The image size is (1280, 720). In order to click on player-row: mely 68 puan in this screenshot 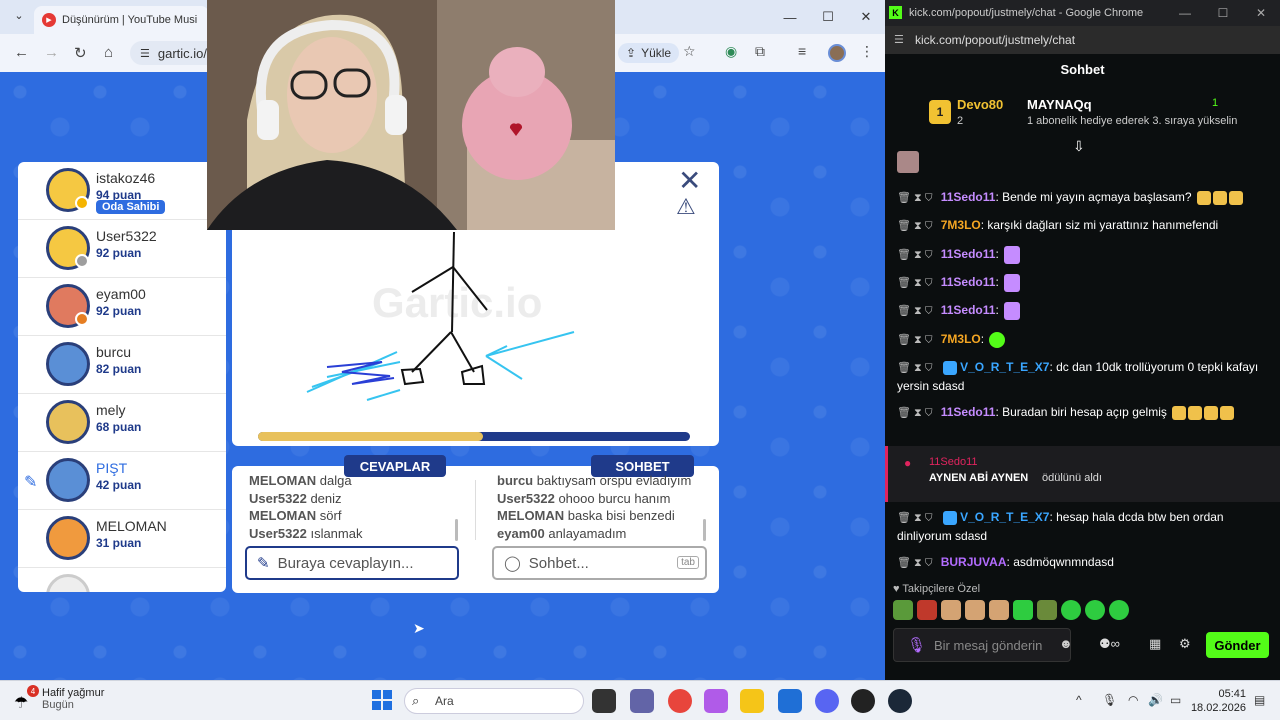, I will do `click(122, 423)`.